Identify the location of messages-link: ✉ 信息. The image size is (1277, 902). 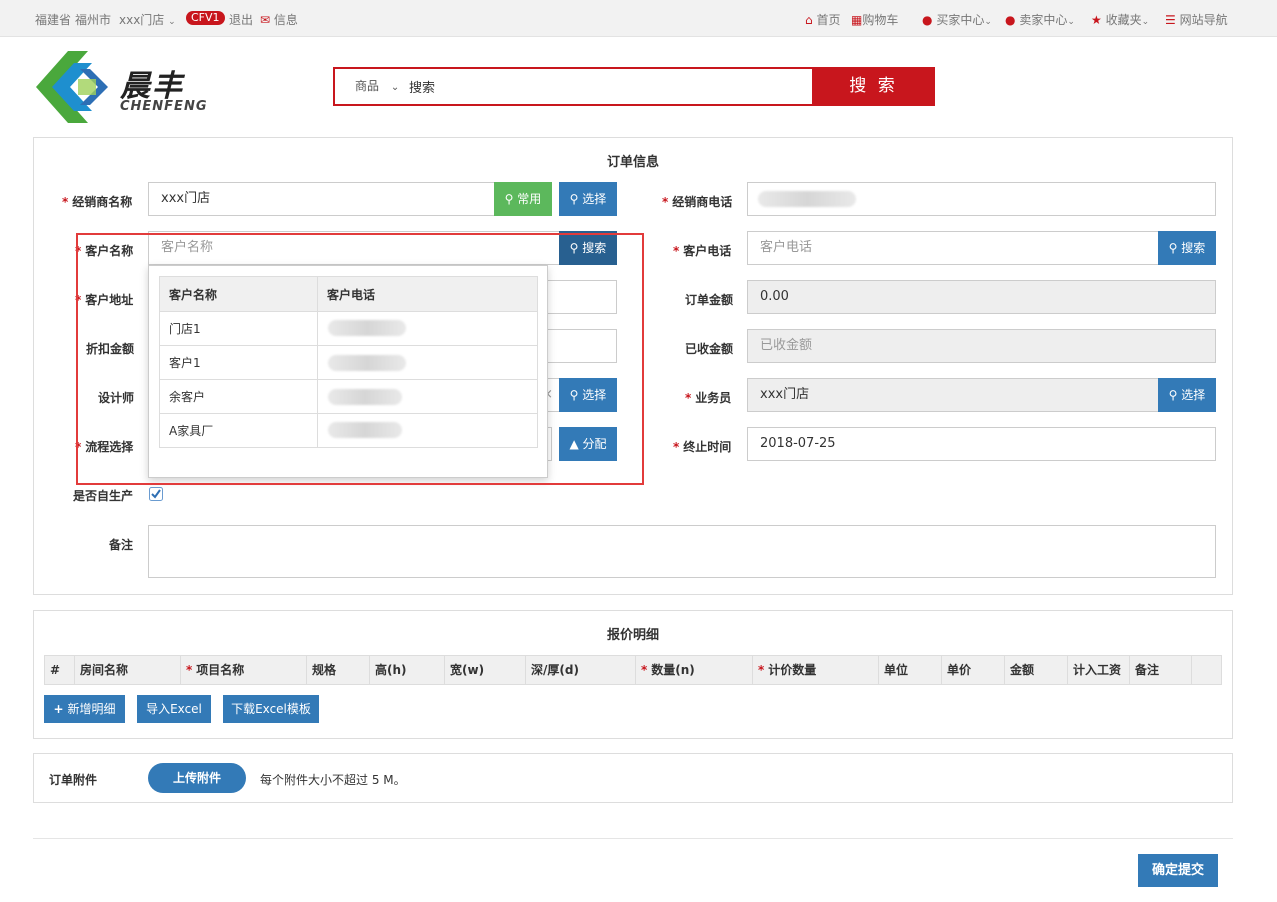
(279, 19).